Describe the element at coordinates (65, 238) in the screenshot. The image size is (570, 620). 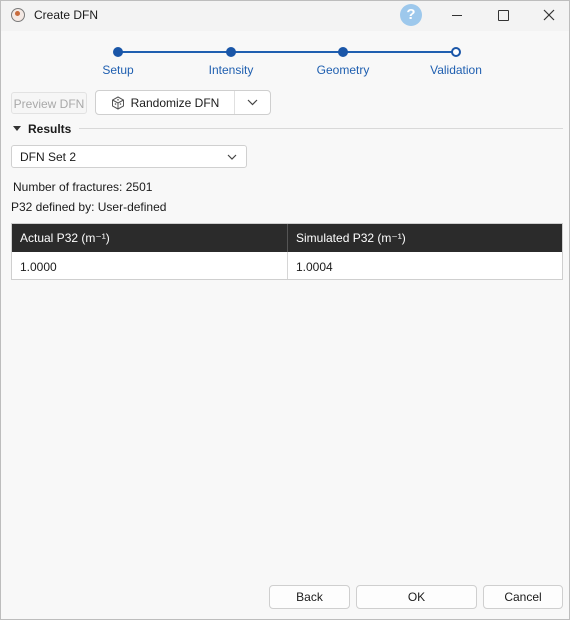
I see `column-header-actual-p32: Actual P32 (m⁻¹)` at that location.